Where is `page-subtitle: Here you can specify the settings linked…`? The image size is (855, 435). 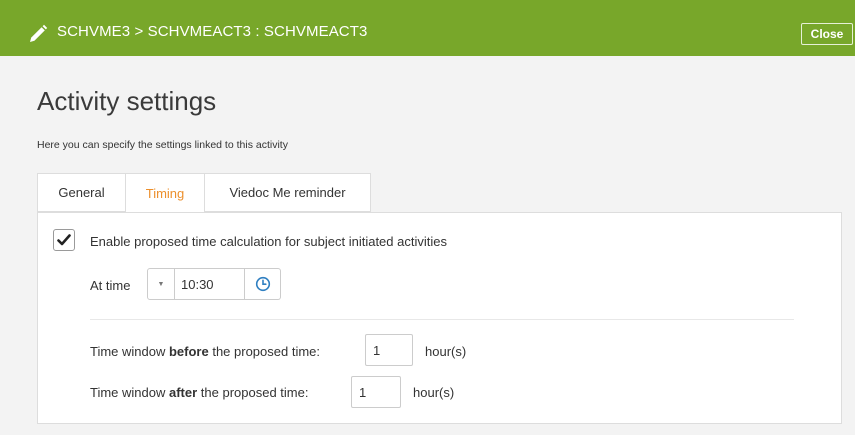
page-subtitle: Here you can specify the settings linked… is located at coordinates (162, 145).